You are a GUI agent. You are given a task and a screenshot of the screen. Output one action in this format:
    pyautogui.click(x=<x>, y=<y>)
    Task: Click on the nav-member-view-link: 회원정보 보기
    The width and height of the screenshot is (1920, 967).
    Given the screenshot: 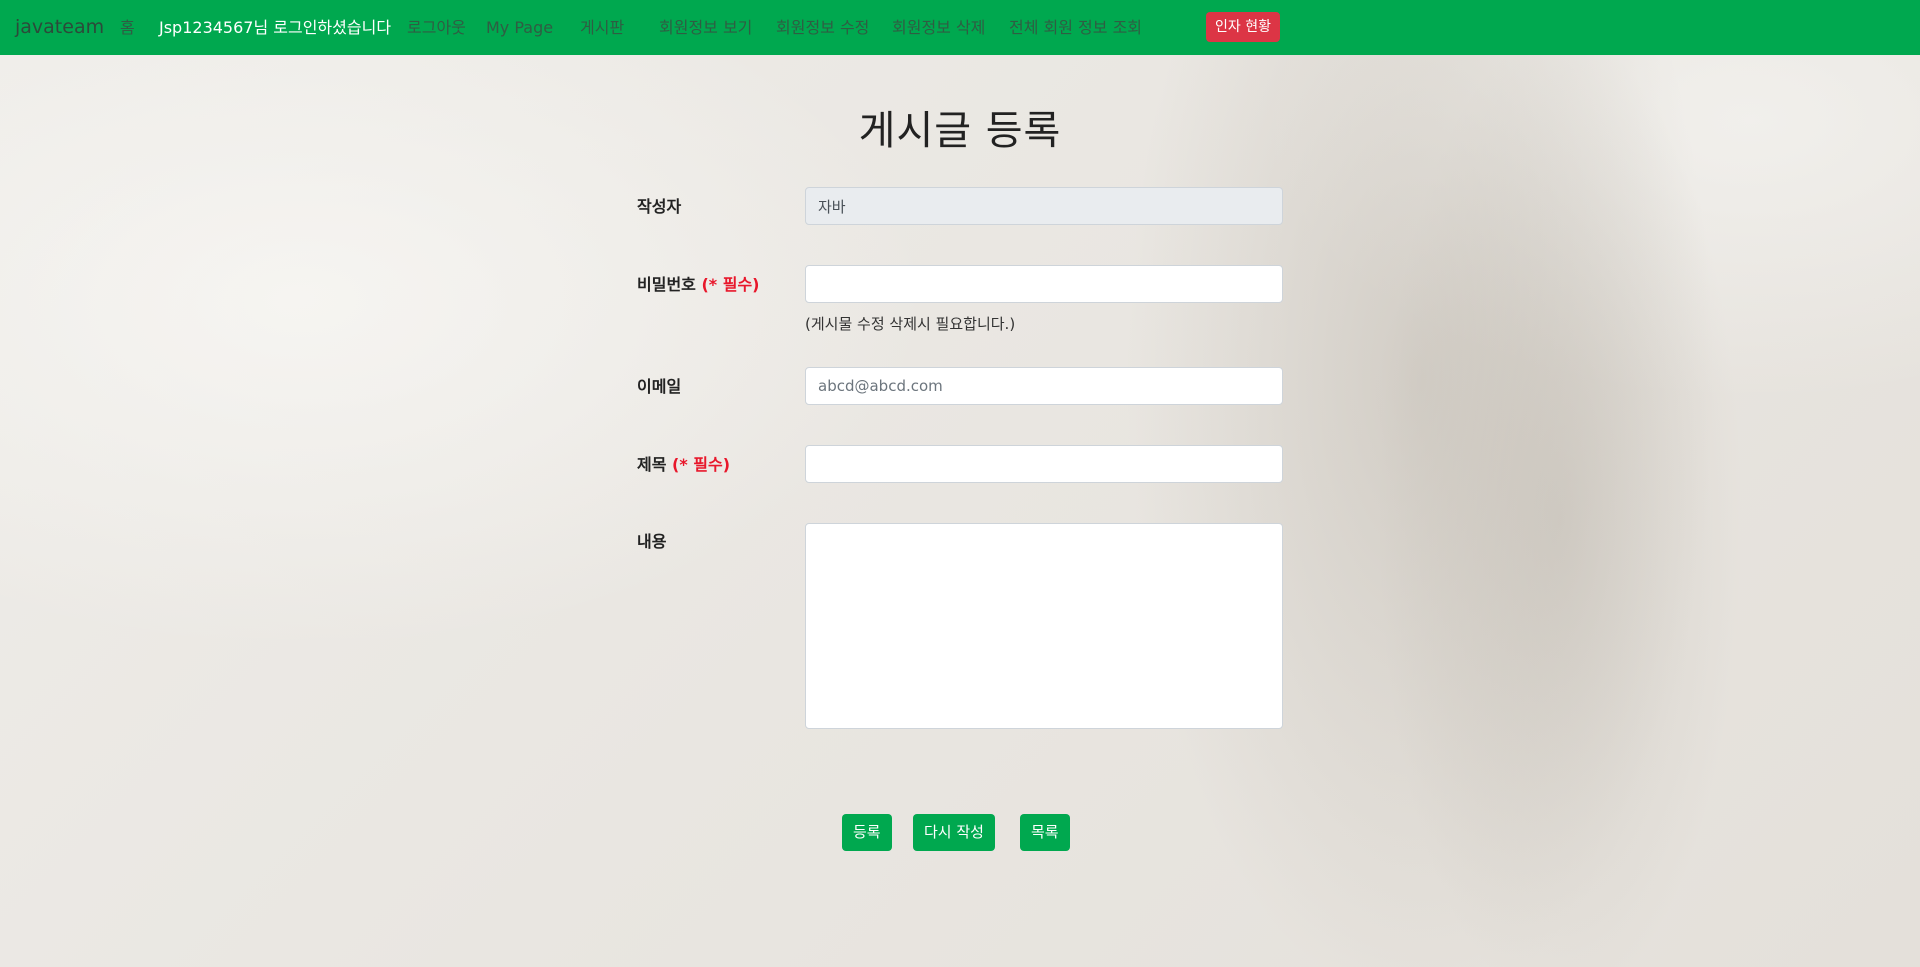 What is the action you would take?
    pyautogui.click(x=705, y=27)
    